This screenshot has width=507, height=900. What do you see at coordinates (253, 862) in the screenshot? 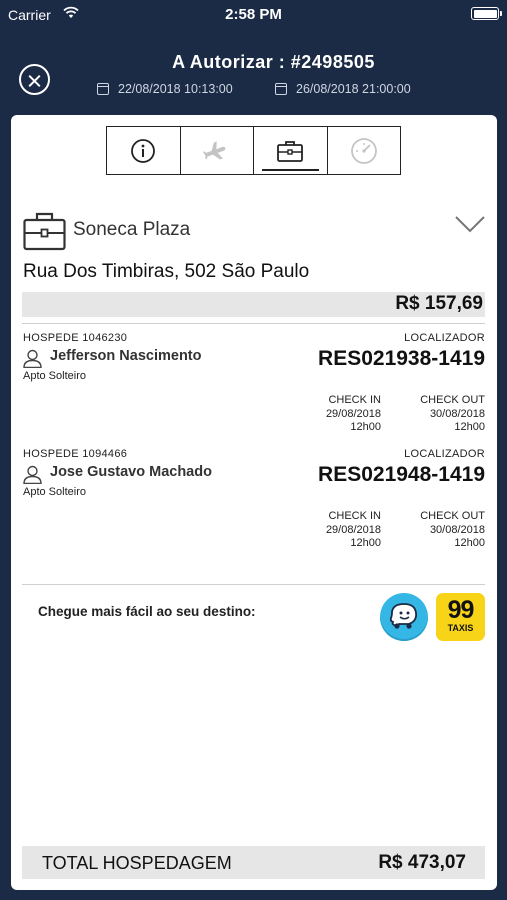
I see `total-bar: TOTAL HOSPEDAGEM R$ 473,07` at bounding box center [253, 862].